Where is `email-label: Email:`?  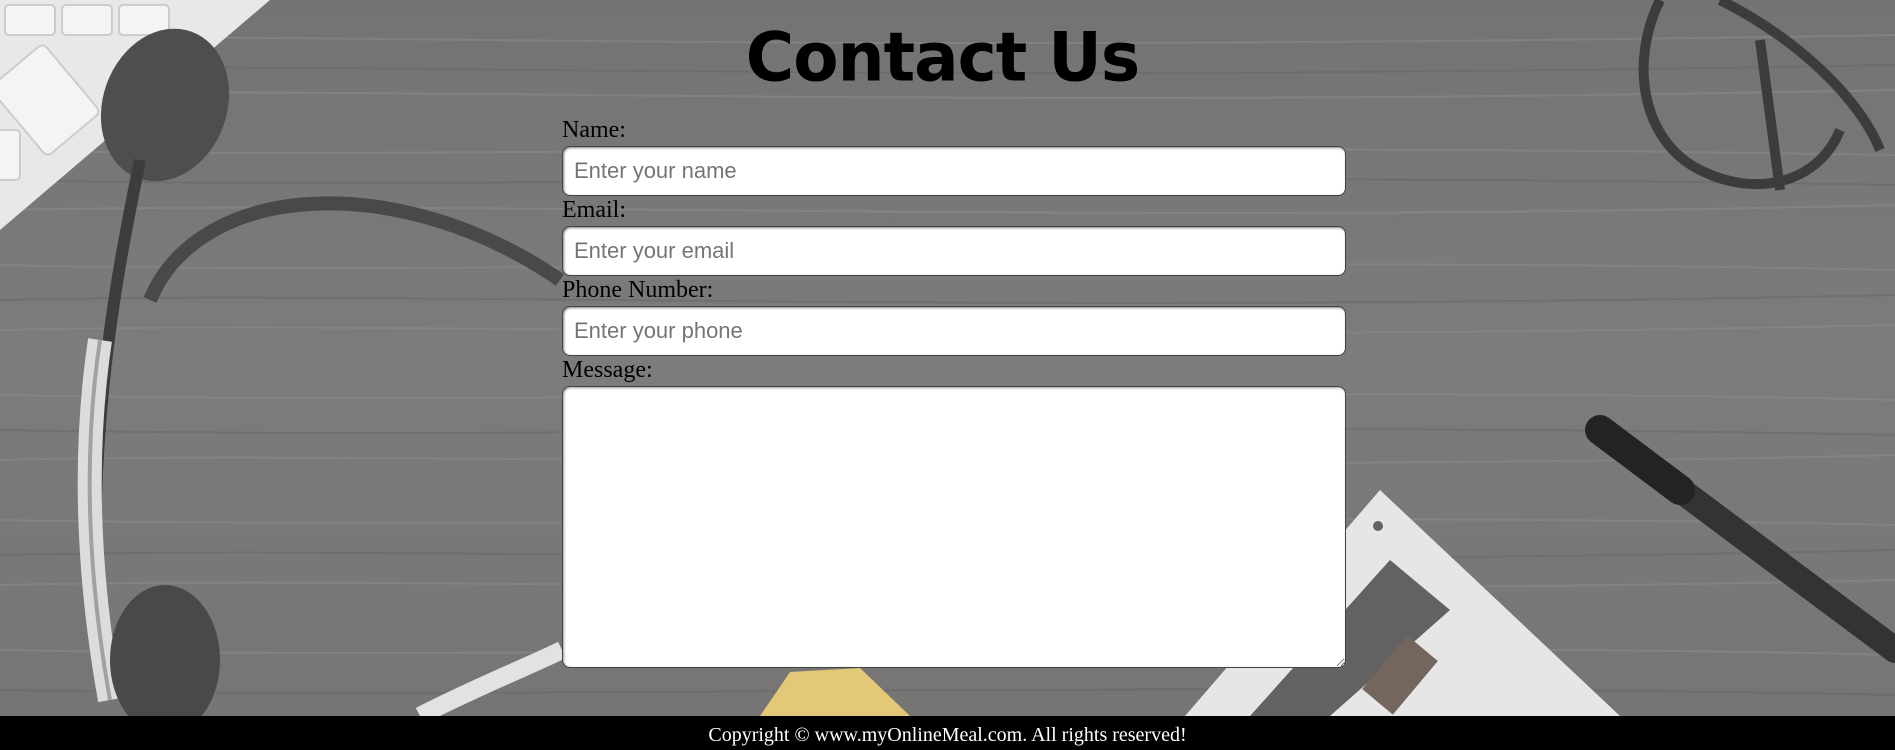
email-label: Email: is located at coordinates (594, 210).